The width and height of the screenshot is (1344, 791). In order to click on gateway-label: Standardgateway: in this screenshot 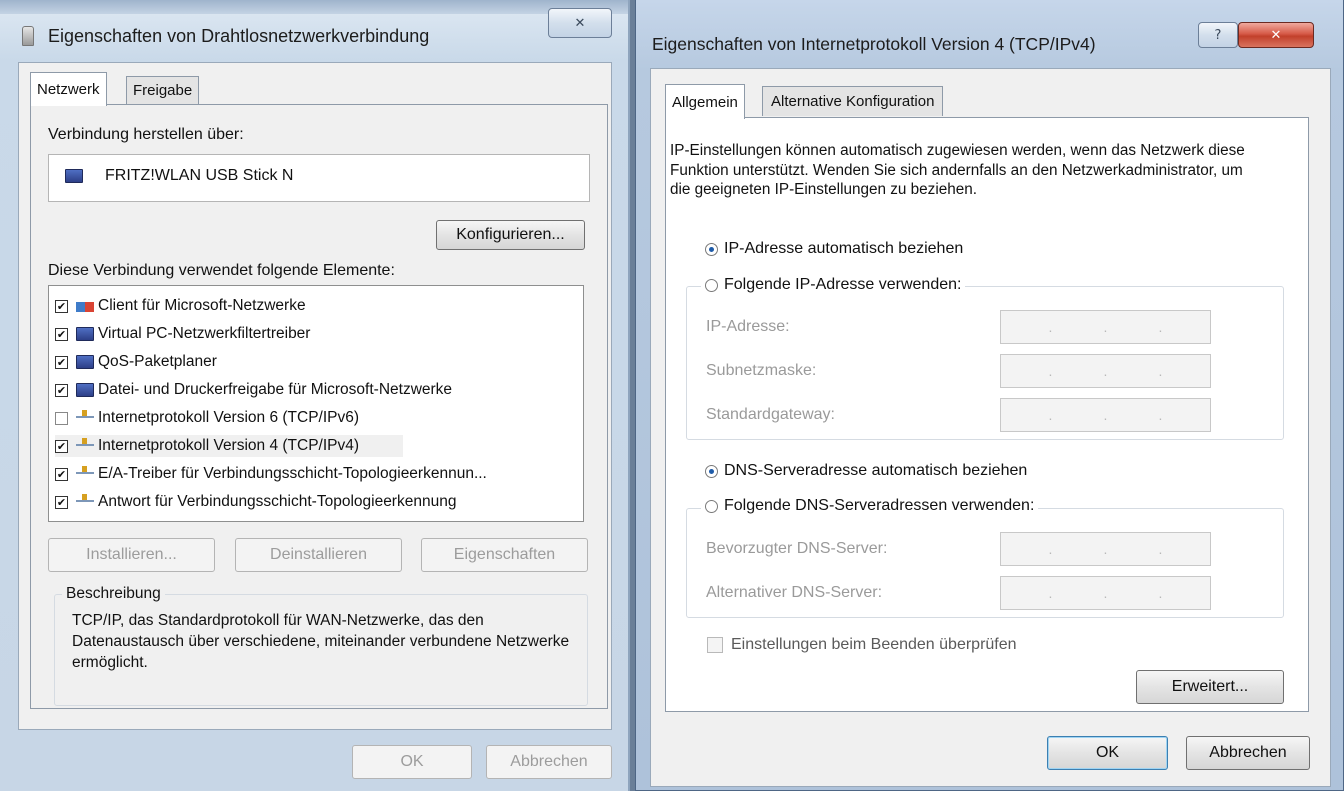, I will do `click(770, 414)`.